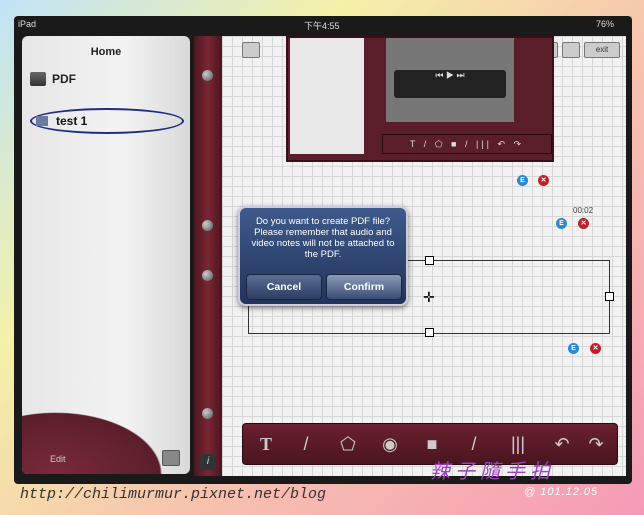 This screenshot has width=644, height=515. Describe the element at coordinates (72, 121) in the screenshot. I see `sidebar-item-label: test 1` at that location.